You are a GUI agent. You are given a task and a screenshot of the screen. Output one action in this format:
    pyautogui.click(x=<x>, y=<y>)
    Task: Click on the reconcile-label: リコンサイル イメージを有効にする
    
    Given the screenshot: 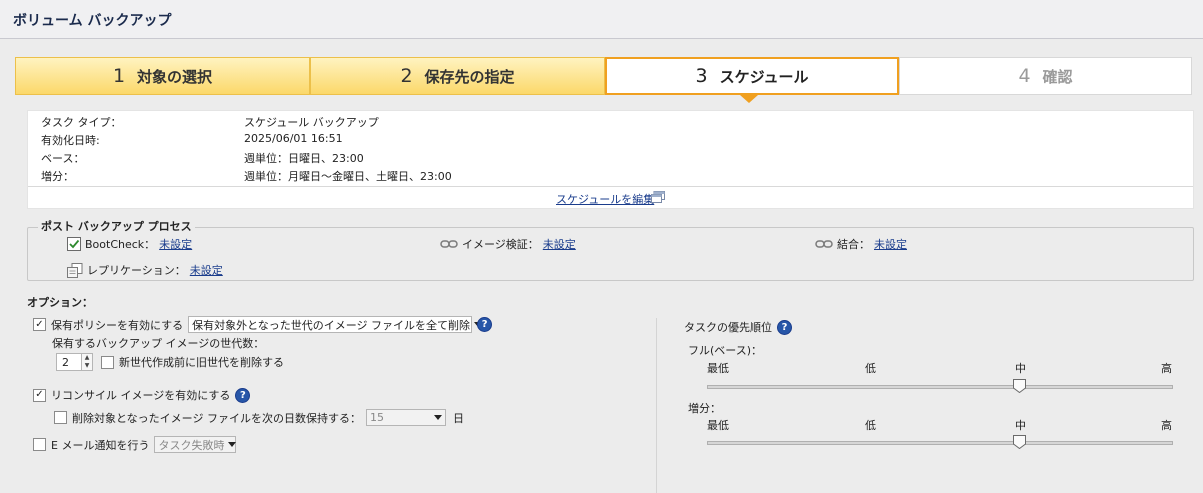 What is the action you would take?
    pyautogui.click(x=141, y=395)
    